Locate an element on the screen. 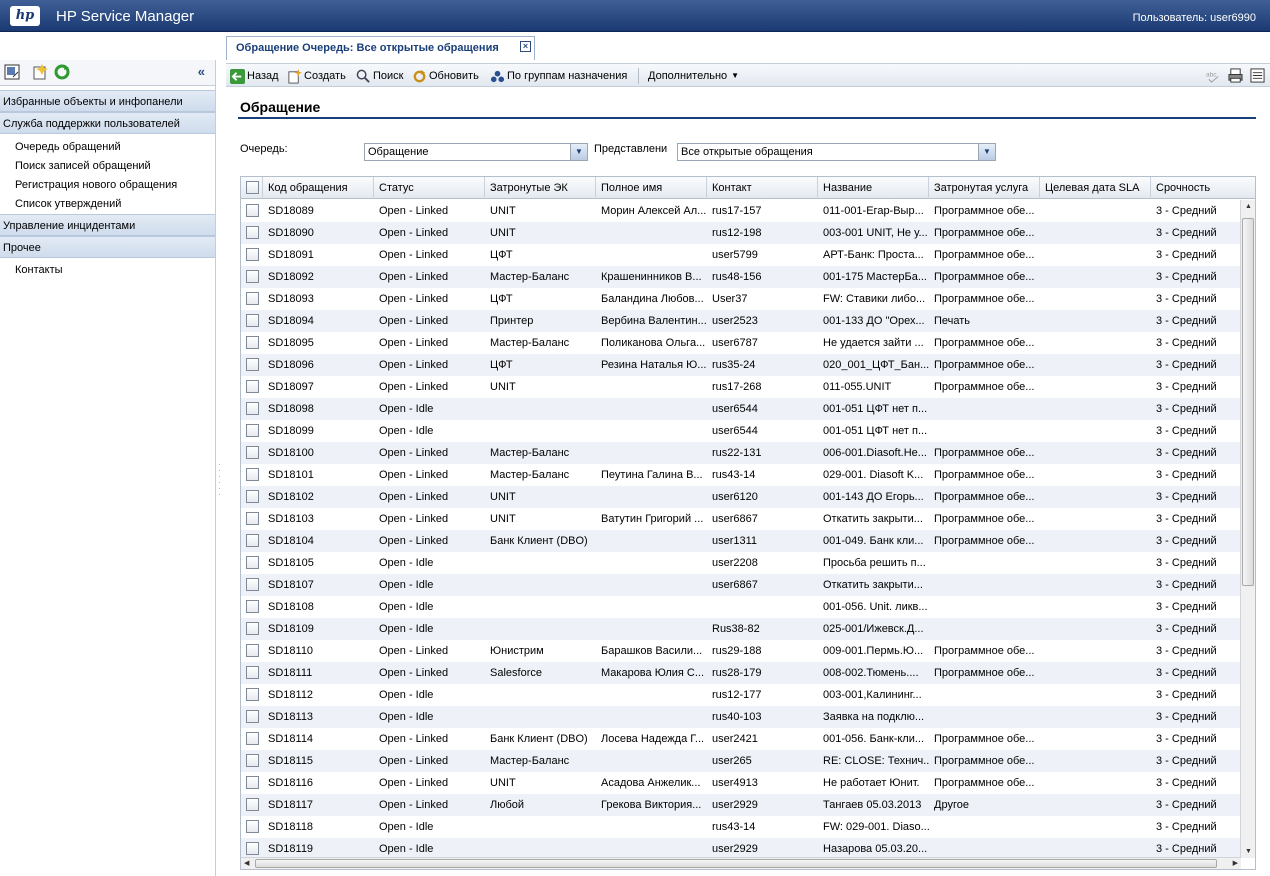 This screenshot has height=876, width=1270. open-window-icon is located at coordinates (12, 72).